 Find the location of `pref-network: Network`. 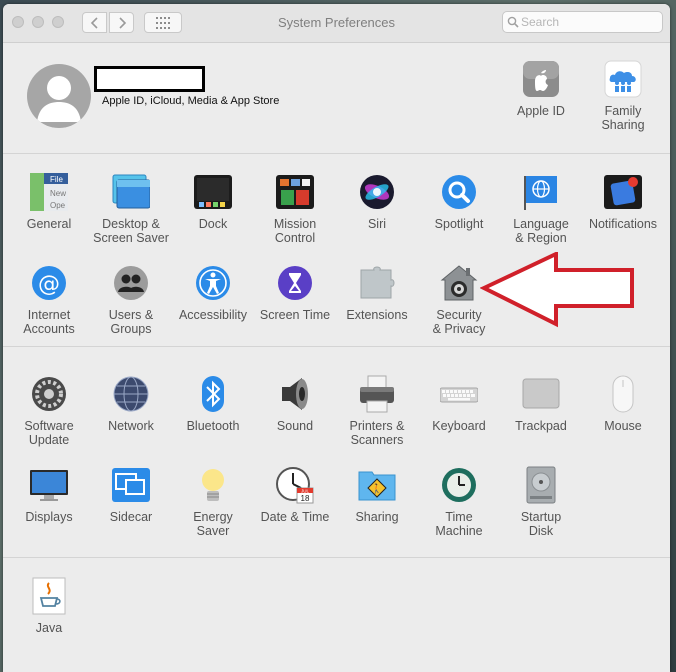

pref-network: Network is located at coordinates (131, 404).